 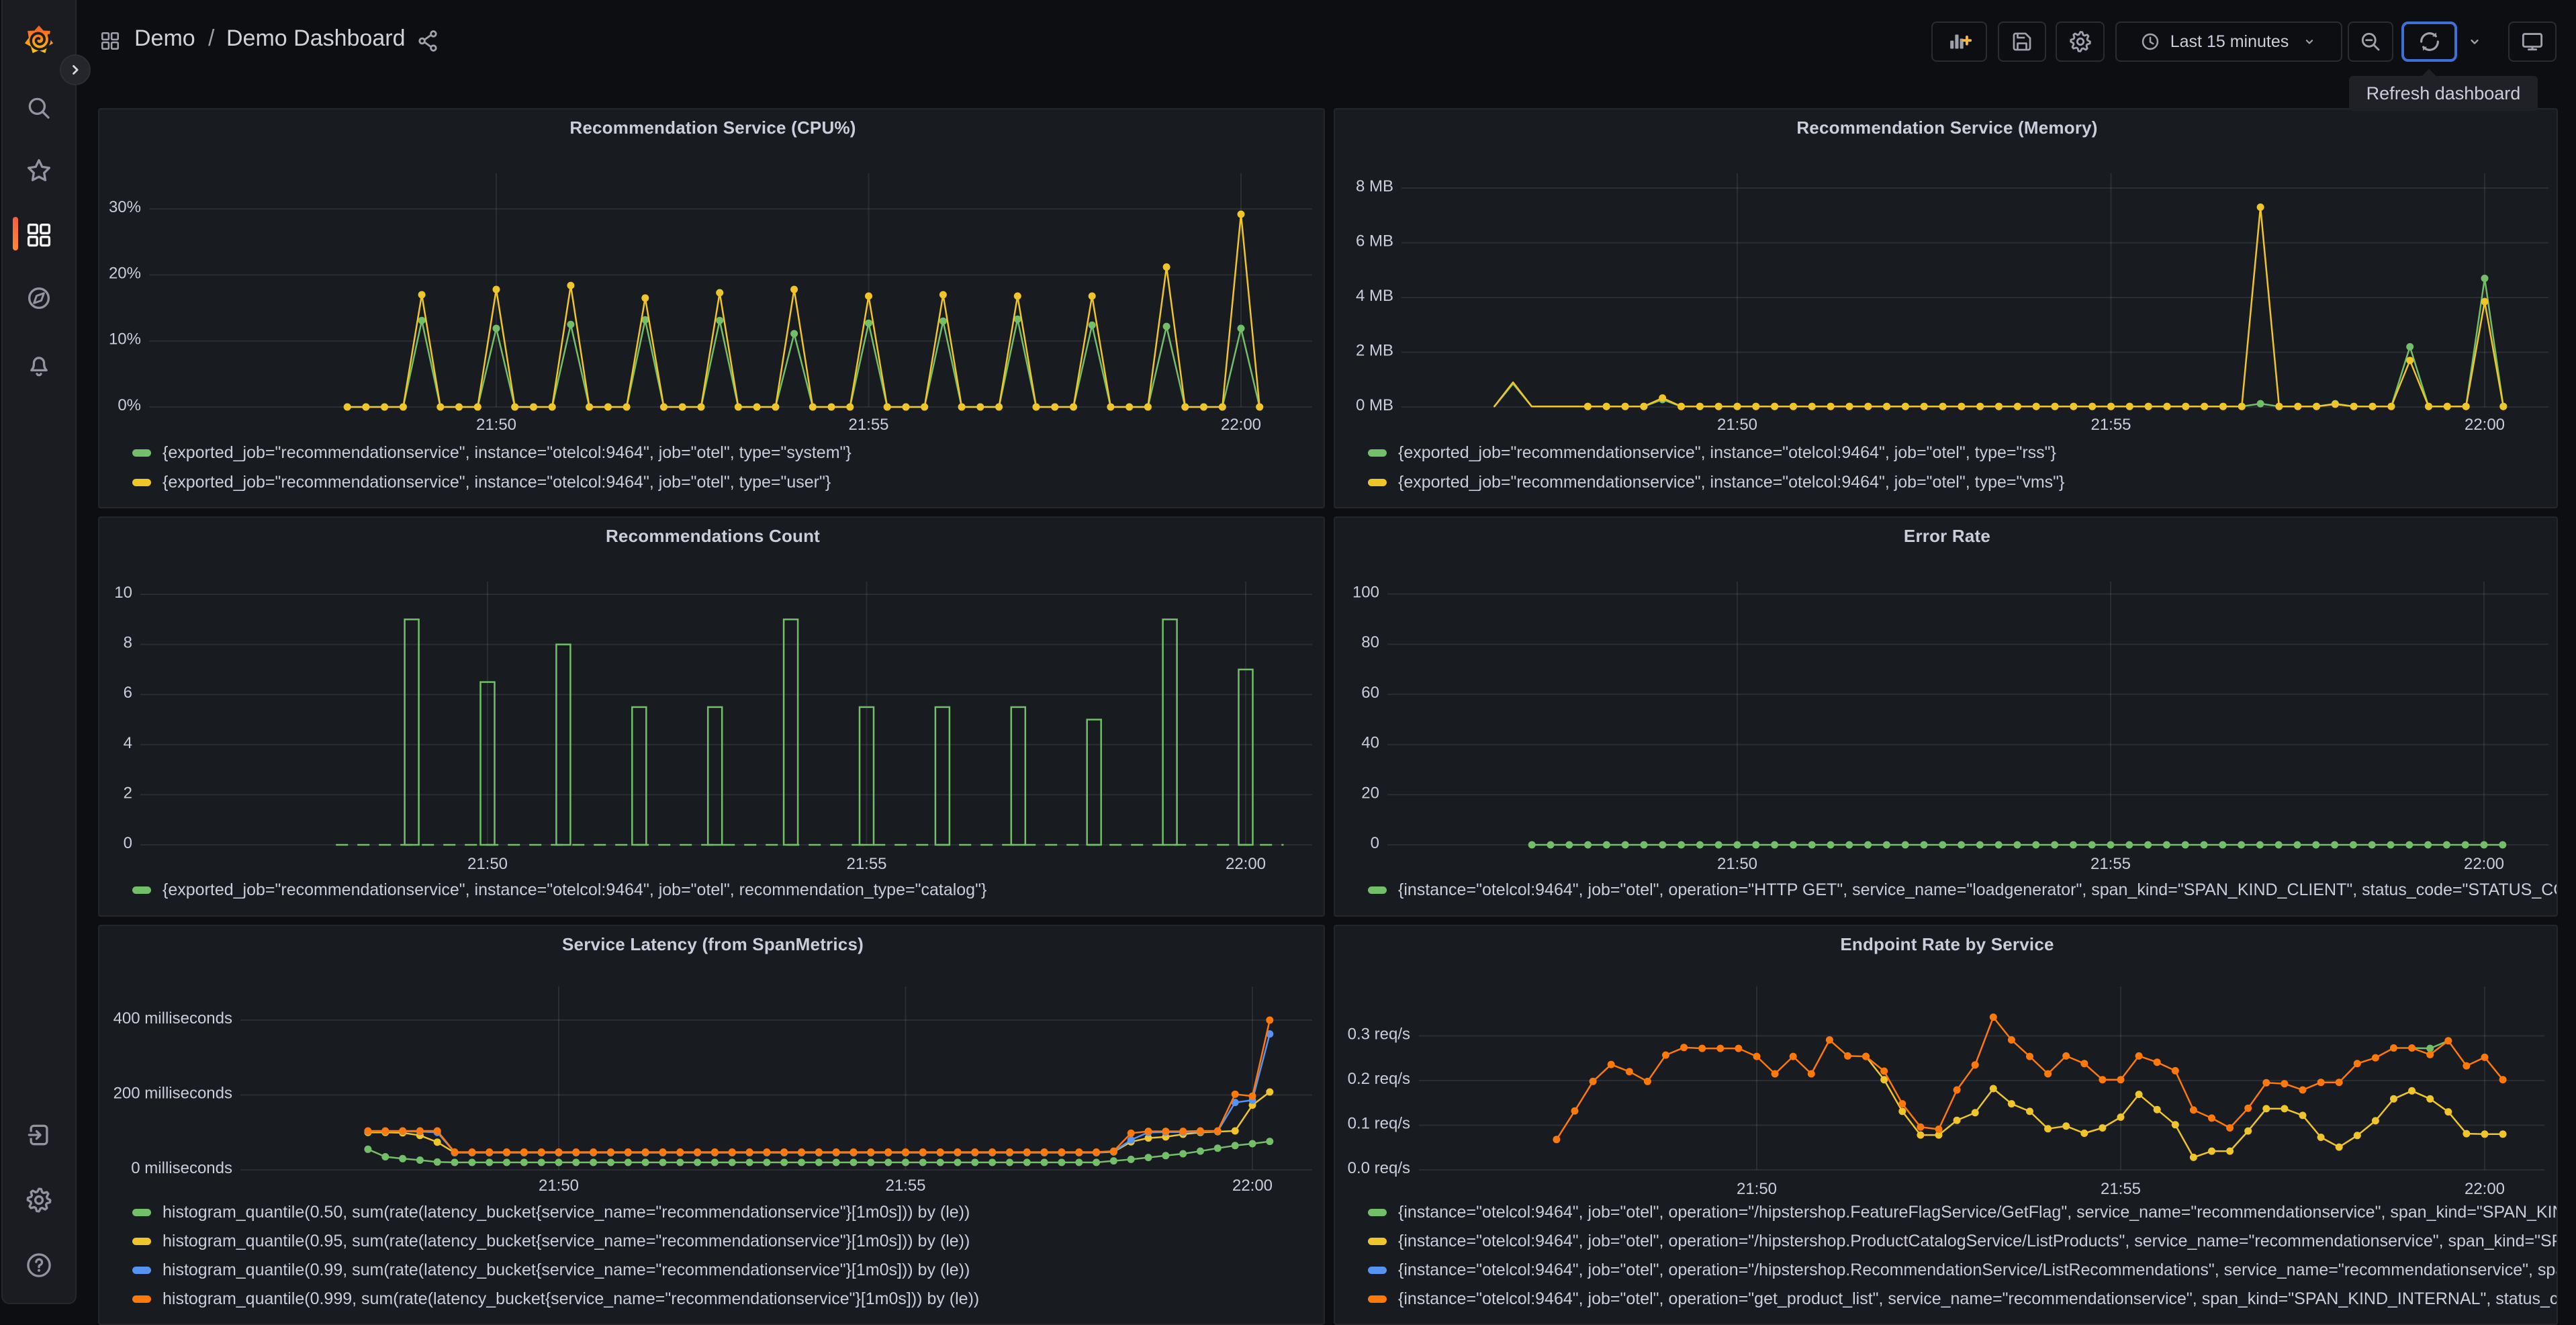 I want to click on svg-text: 30%, so click(x=125, y=207).